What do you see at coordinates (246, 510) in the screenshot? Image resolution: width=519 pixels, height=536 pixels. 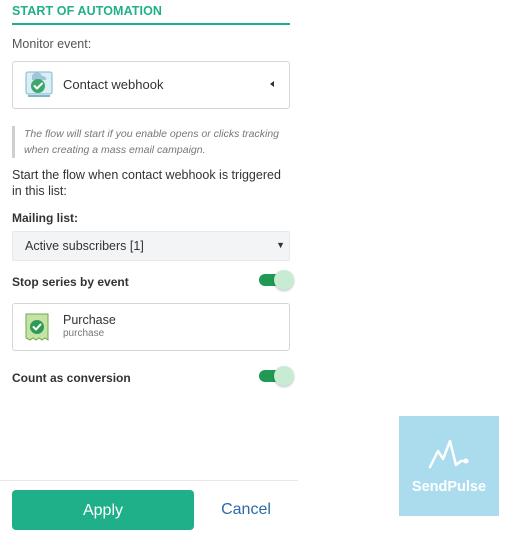 I see `cancel-button: Cancel` at bounding box center [246, 510].